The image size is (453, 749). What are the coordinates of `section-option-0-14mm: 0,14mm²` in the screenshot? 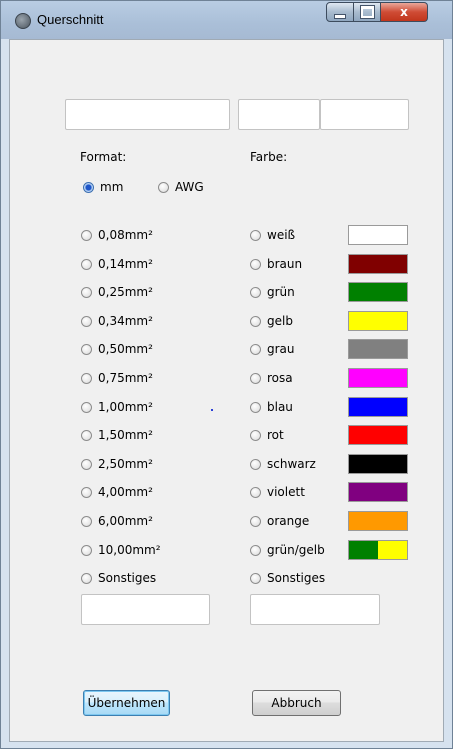 It's located at (117, 264).